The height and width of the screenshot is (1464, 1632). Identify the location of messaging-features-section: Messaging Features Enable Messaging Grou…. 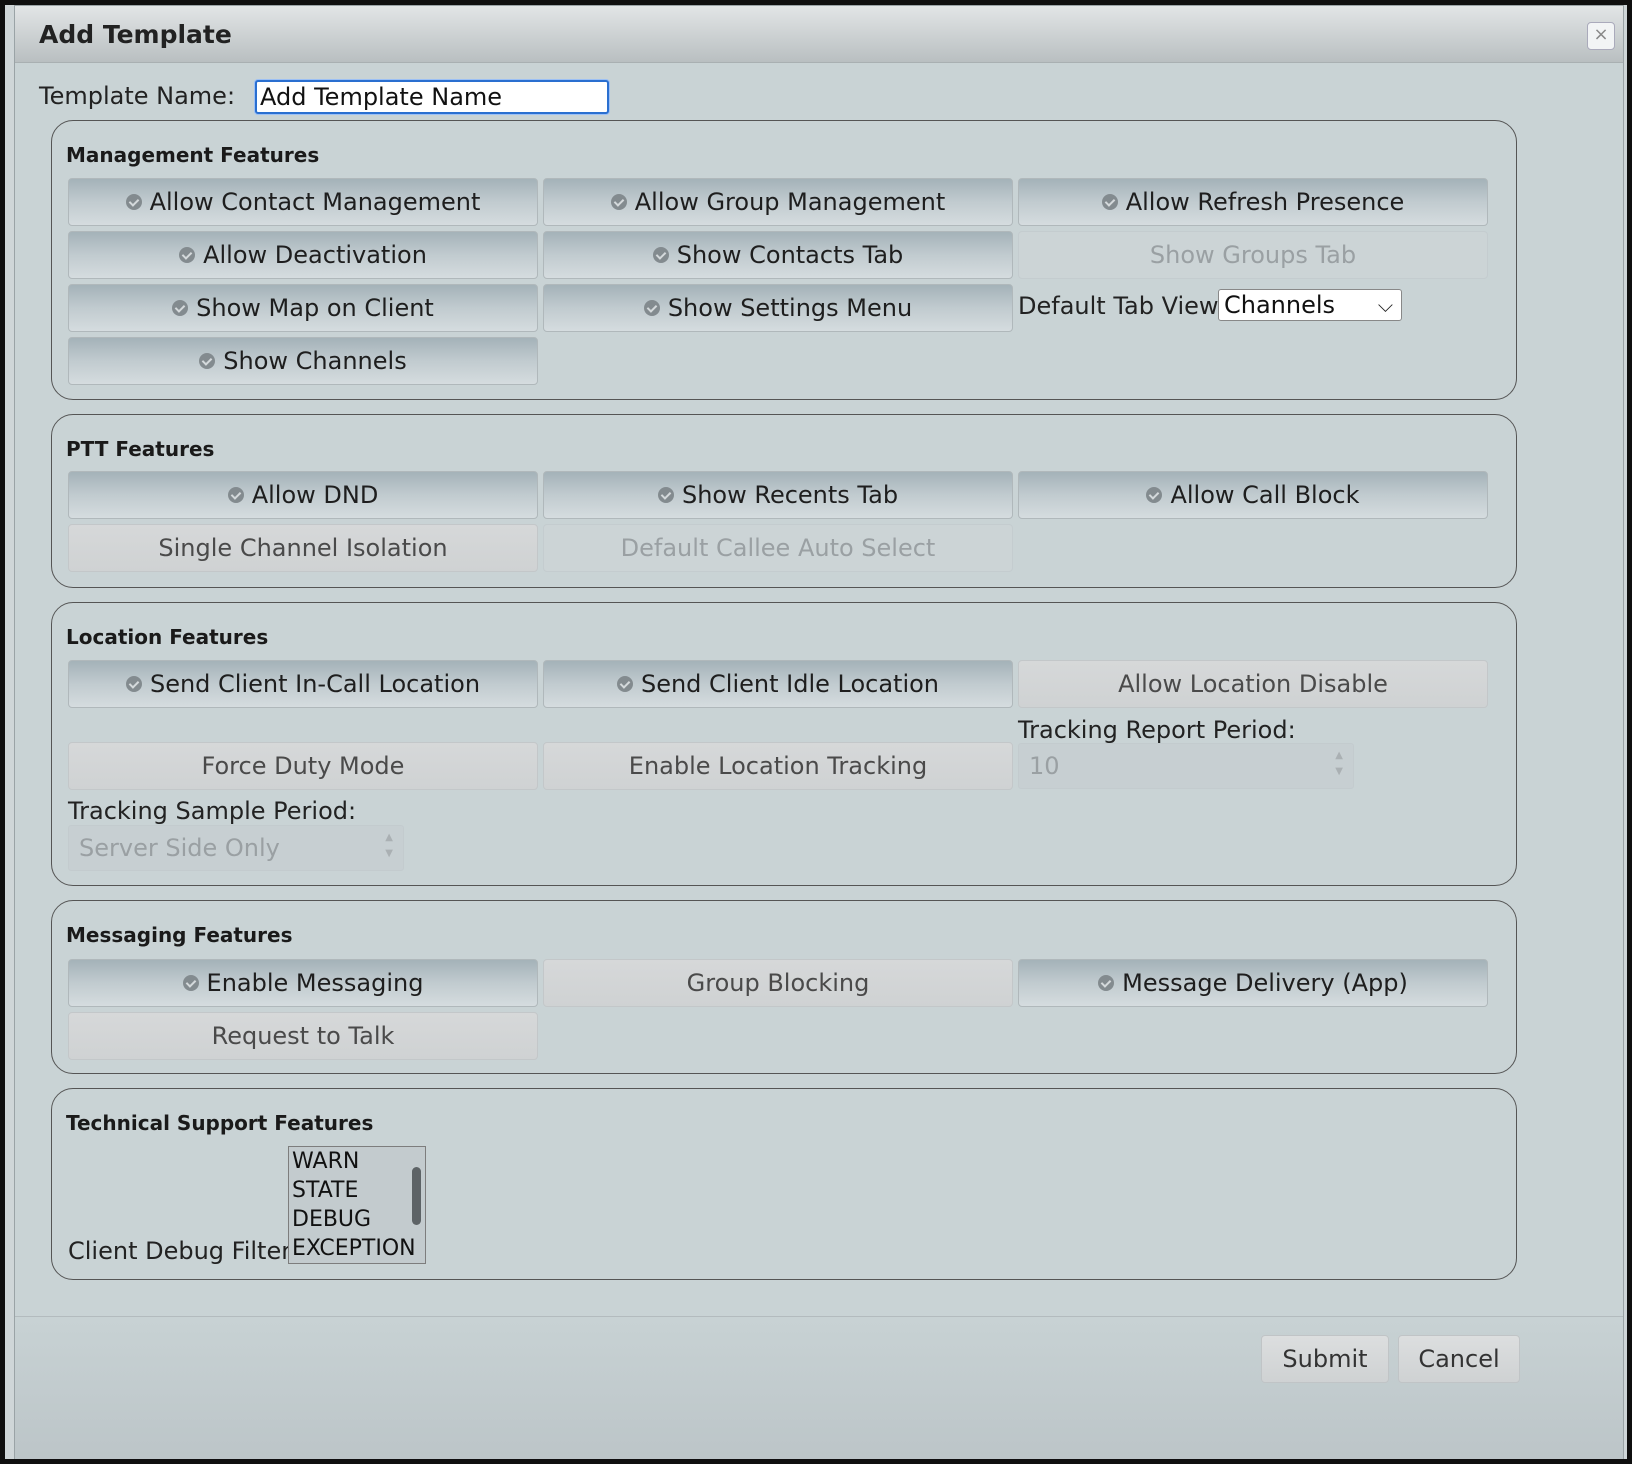
(784, 987).